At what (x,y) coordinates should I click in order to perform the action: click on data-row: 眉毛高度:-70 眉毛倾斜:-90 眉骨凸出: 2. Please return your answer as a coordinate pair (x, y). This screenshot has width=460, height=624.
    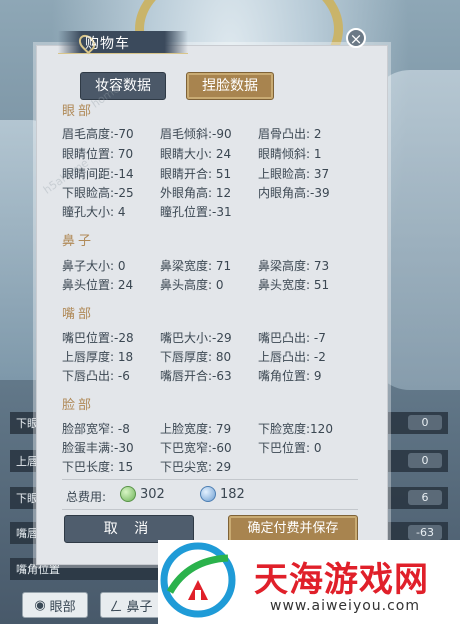
    Looking at the image, I should click on (212, 134).